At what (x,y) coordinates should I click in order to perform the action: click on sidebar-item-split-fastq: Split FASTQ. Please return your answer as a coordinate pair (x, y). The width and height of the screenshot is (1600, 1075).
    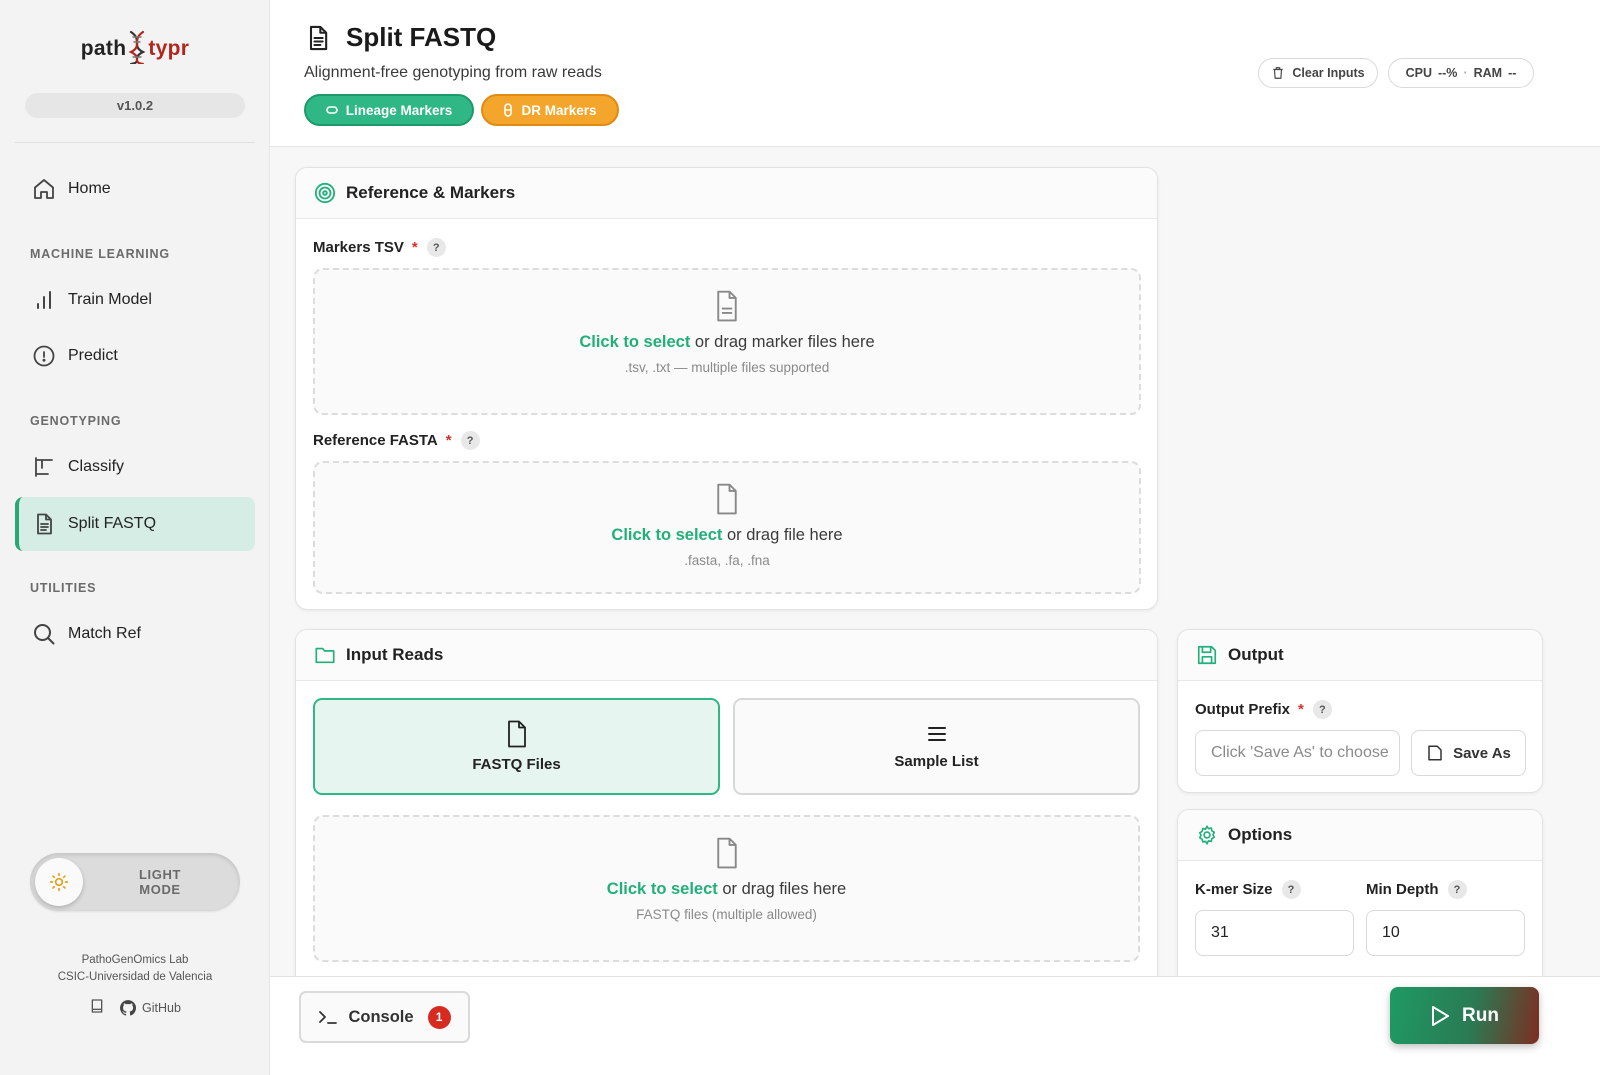
    Looking at the image, I should click on (135, 524).